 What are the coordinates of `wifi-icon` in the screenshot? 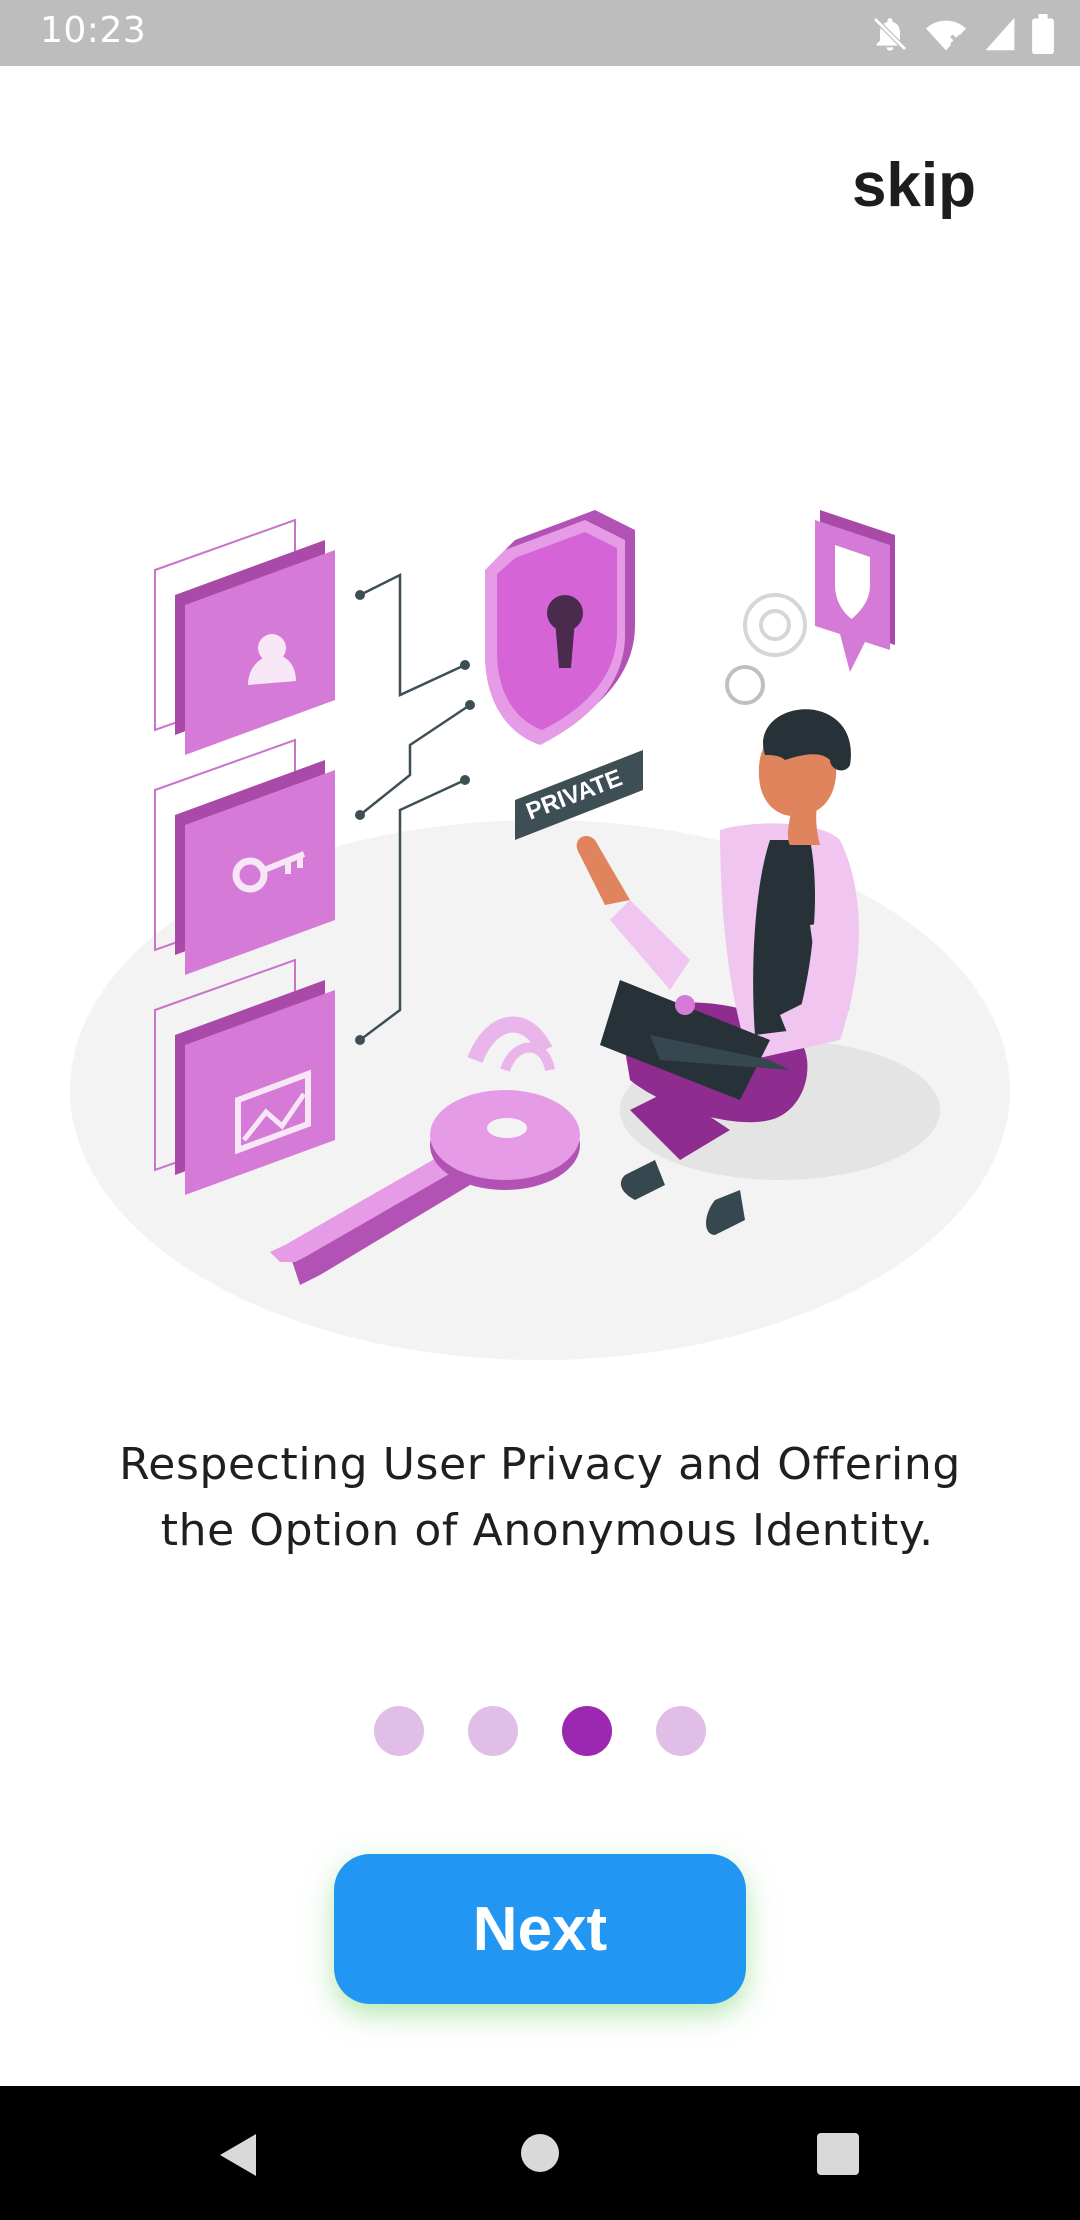 It's located at (946, 34).